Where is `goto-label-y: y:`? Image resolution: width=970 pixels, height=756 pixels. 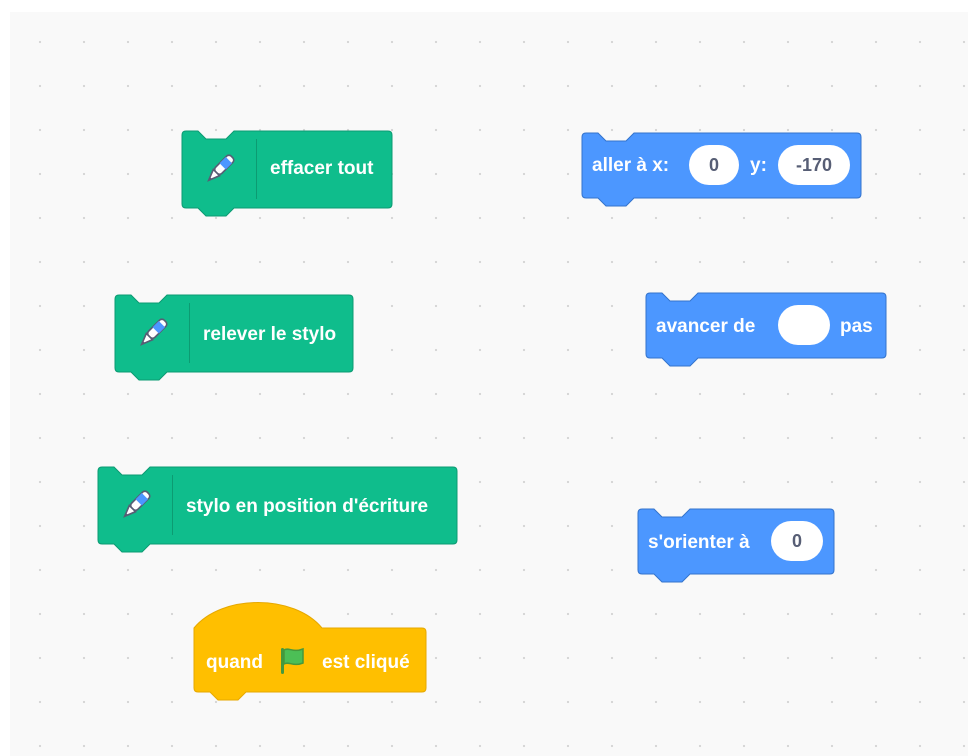 goto-label-y: y: is located at coordinates (758, 165).